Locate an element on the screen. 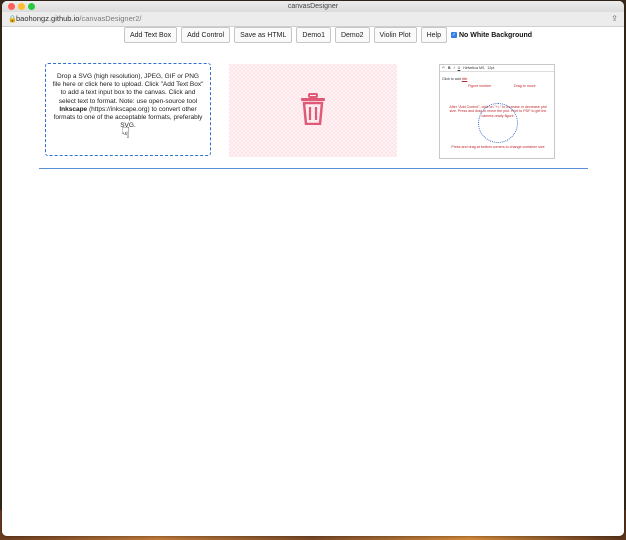 Image resolution: width=626 pixels, height=540 pixels. bold-icon: B is located at coordinates (449, 68).